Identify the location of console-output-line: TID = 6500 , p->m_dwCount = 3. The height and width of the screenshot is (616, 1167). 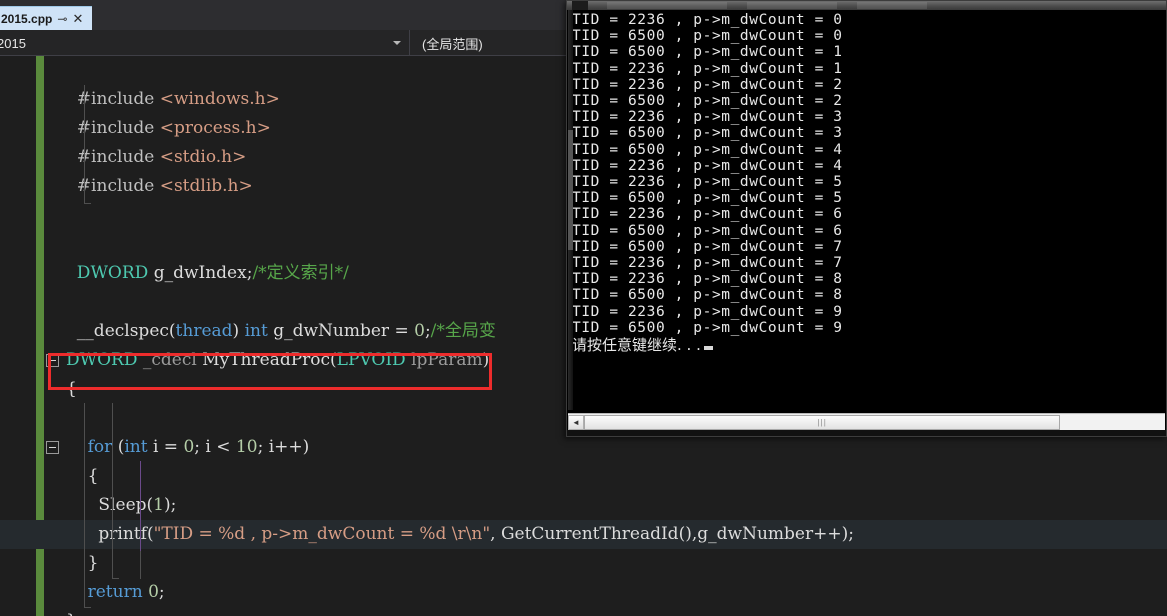
(707, 133).